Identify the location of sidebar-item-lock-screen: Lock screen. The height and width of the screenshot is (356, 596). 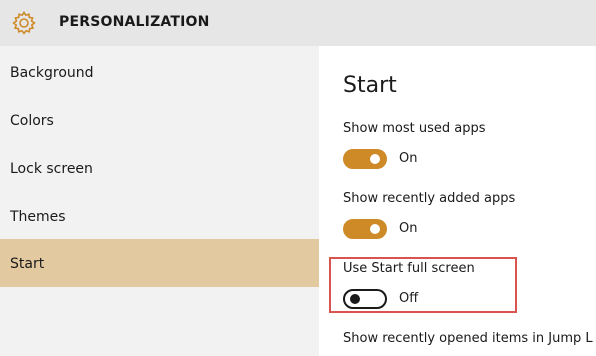
(159, 168).